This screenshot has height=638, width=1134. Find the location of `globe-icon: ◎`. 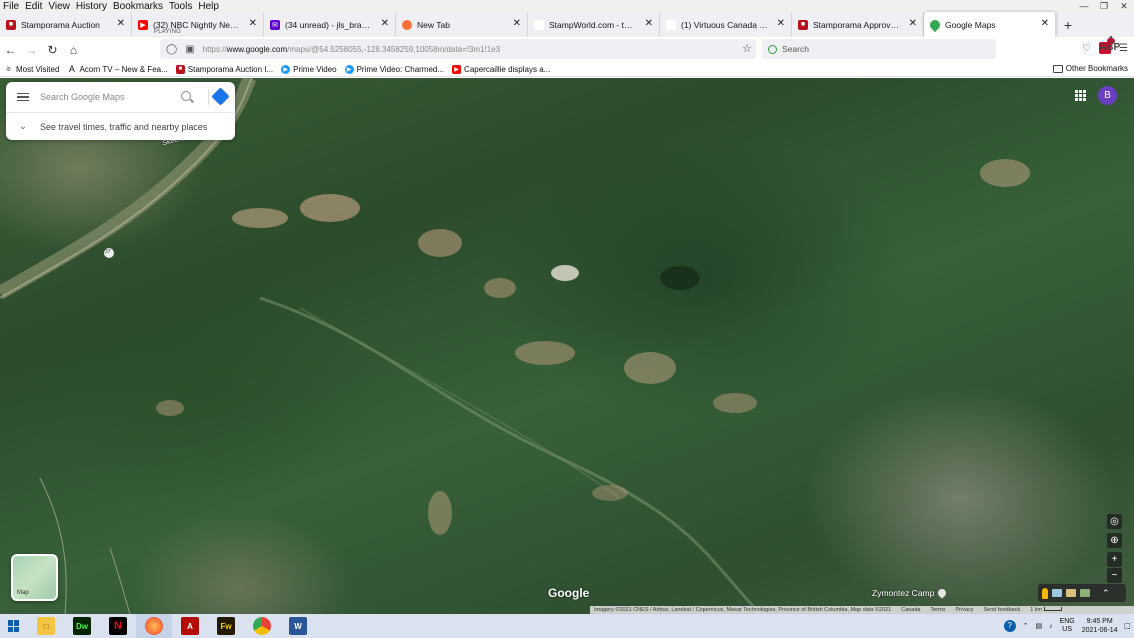

globe-icon: ◎ is located at coordinates (1114, 521).